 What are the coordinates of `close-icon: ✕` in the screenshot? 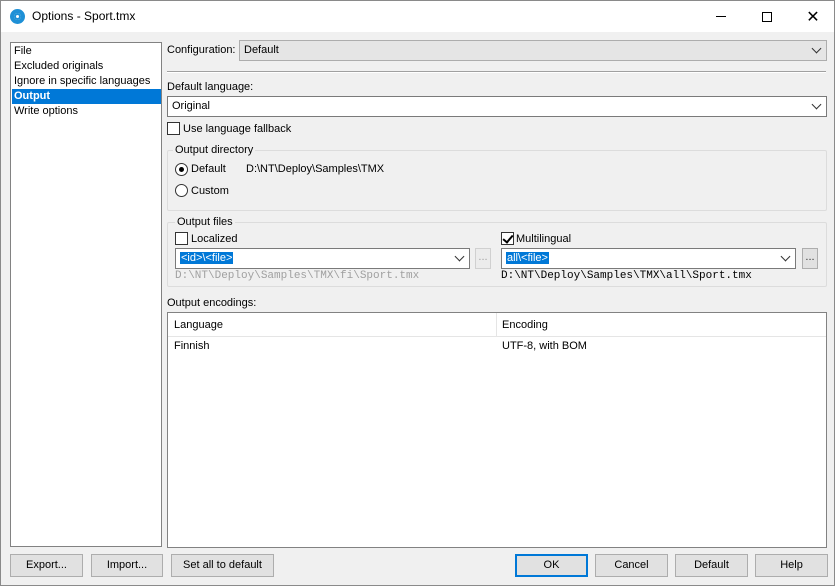 It's located at (813, 16).